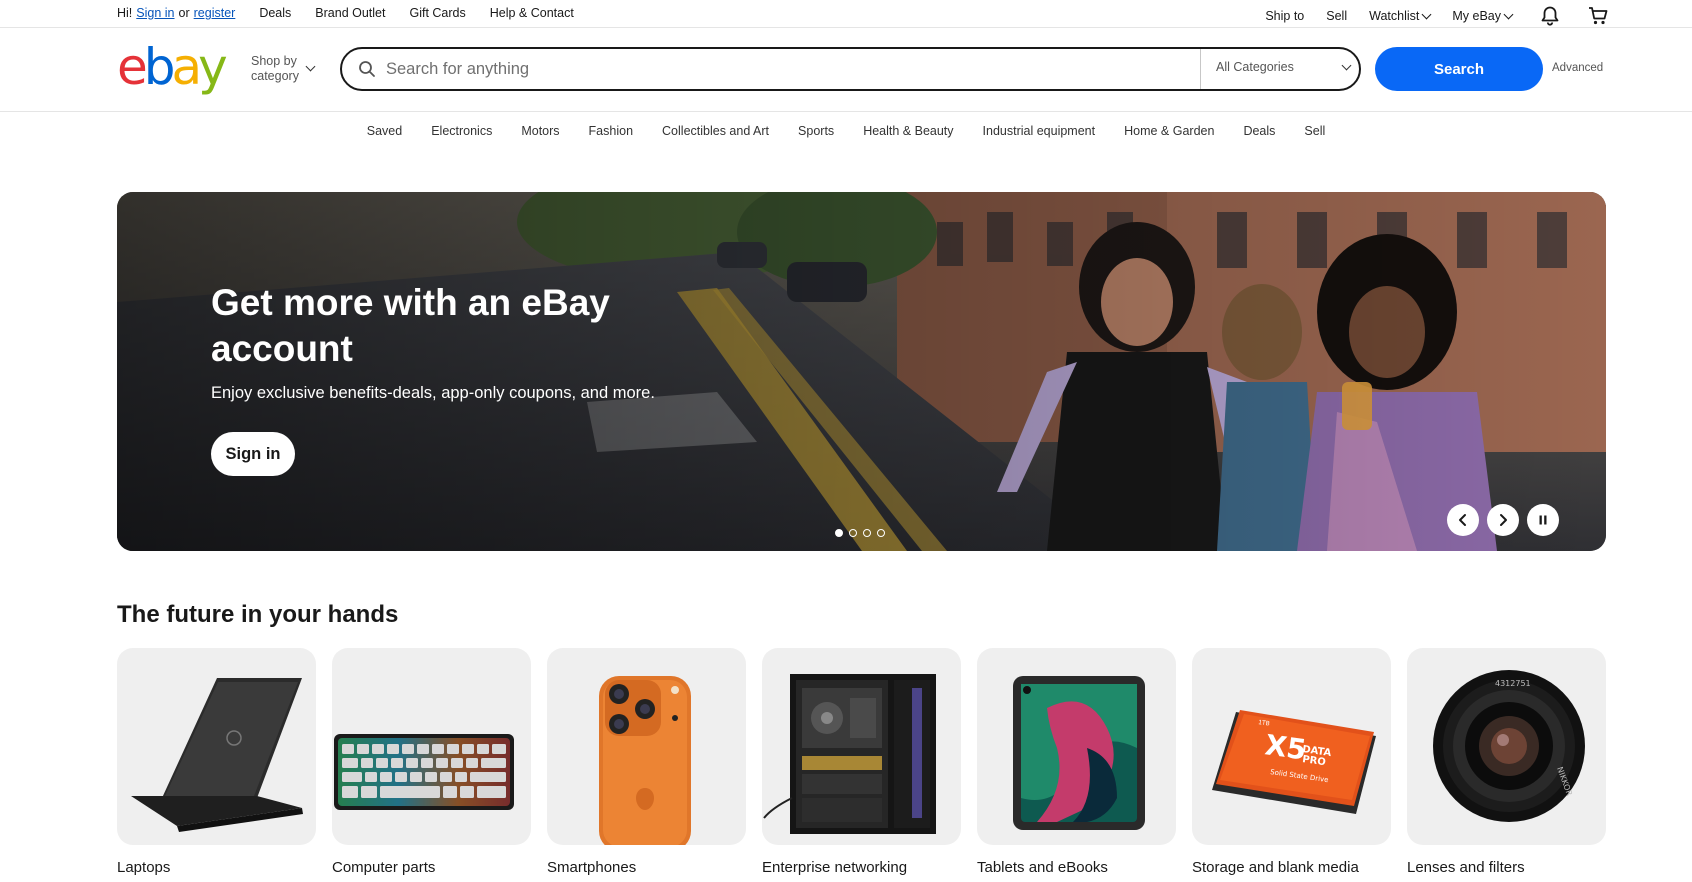  Describe the element at coordinates (144, 867) in the screenshot. I see `category-card-label: Laptops` at that location.